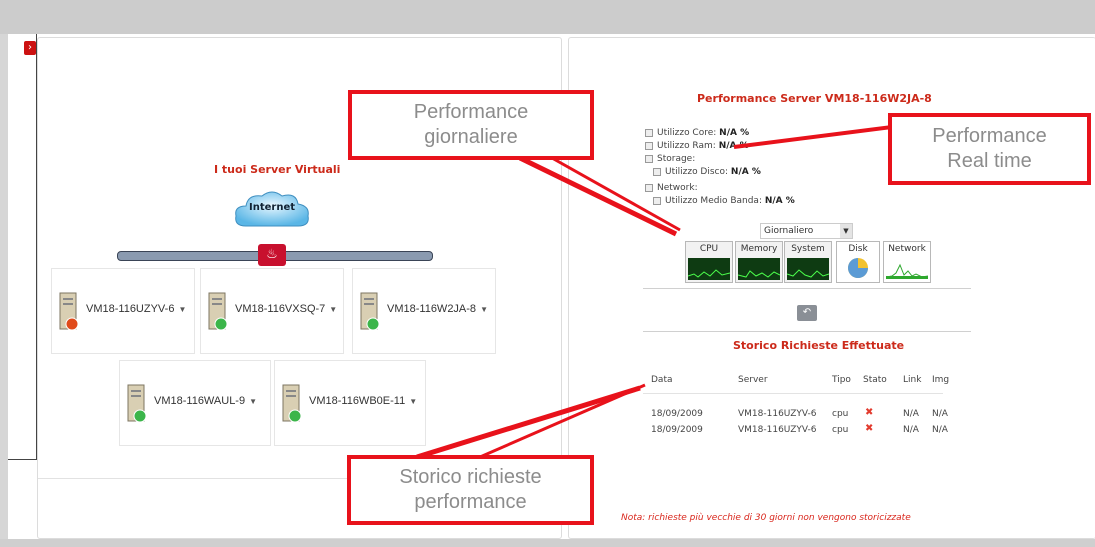 The image size is (1095, 547). What do you see at coordinates (4, 290) in the screenshot?
I see `left-bar` at bounding box center [4, 290].